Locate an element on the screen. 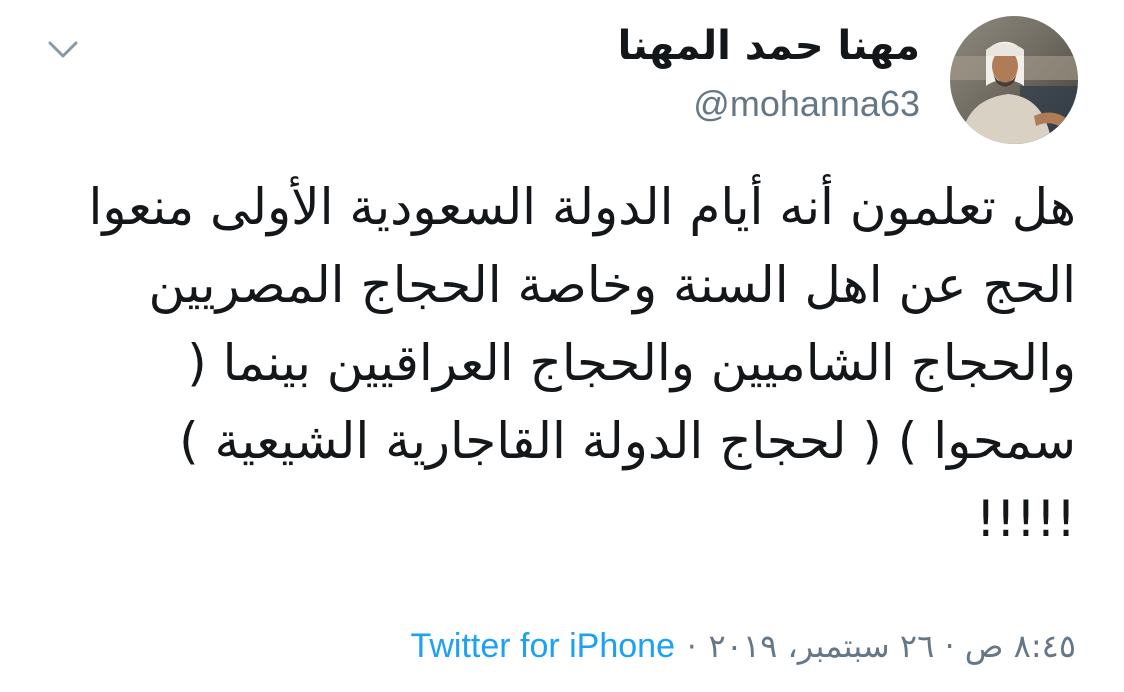 This screenshot has width=1124, height=692. source-link: Twitter for iPhone is located at coordinates (542, 646).